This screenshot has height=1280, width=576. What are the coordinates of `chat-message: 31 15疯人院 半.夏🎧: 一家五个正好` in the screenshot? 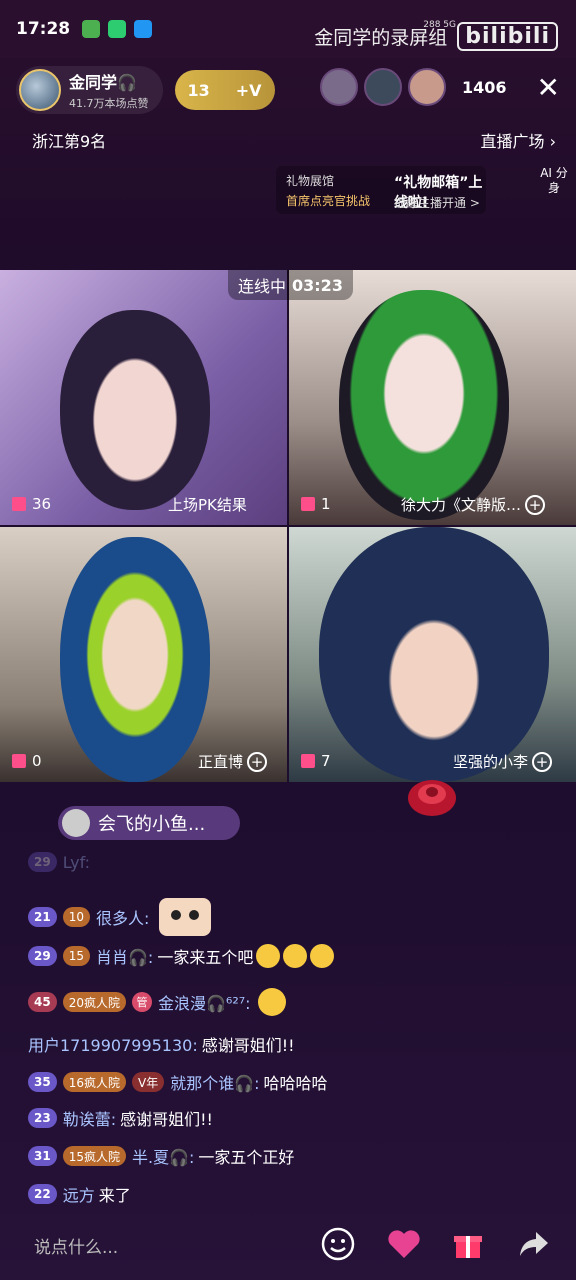 It's located at (161, 1156).